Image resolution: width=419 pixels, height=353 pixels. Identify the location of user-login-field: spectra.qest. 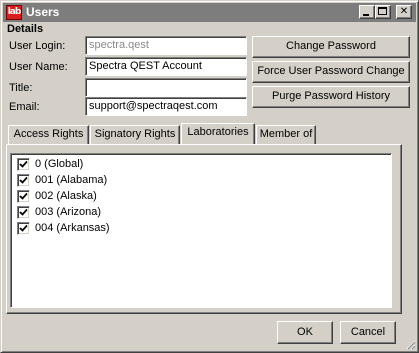
(166, 45).